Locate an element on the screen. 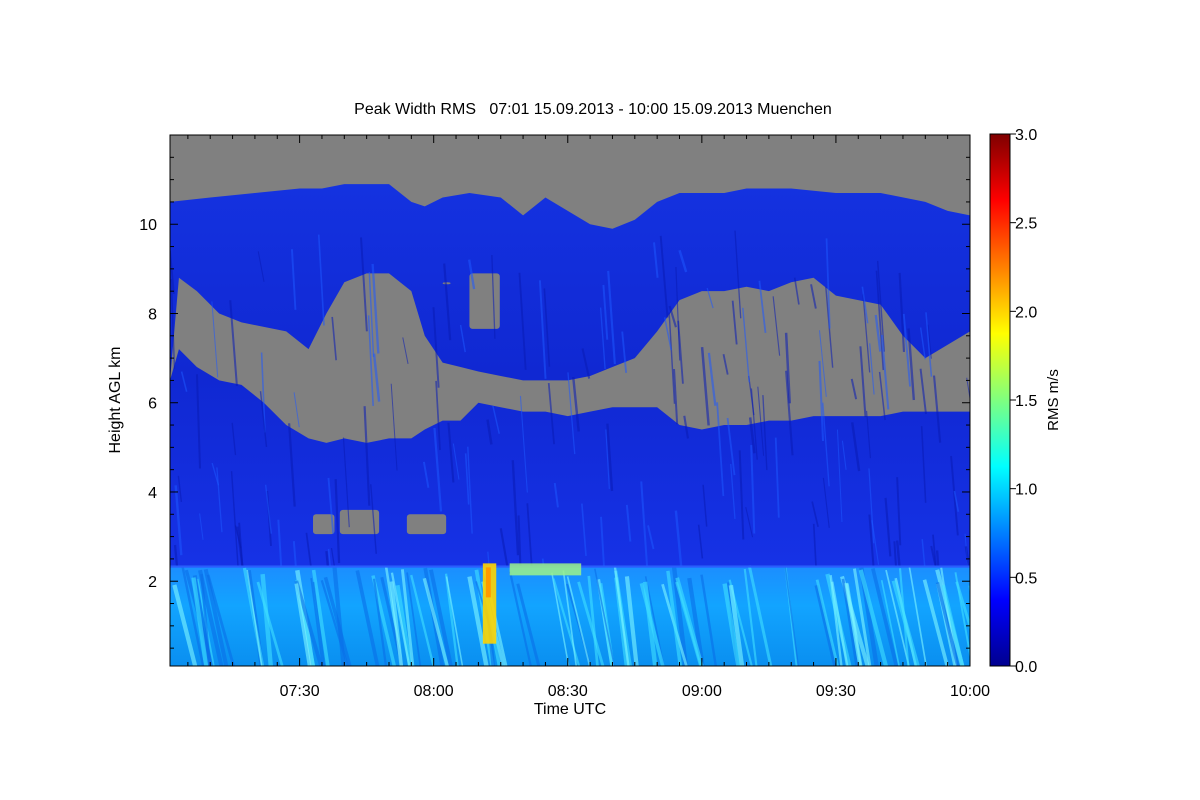  x-tick-label: 08:00 is located at coordinates (434, 691).